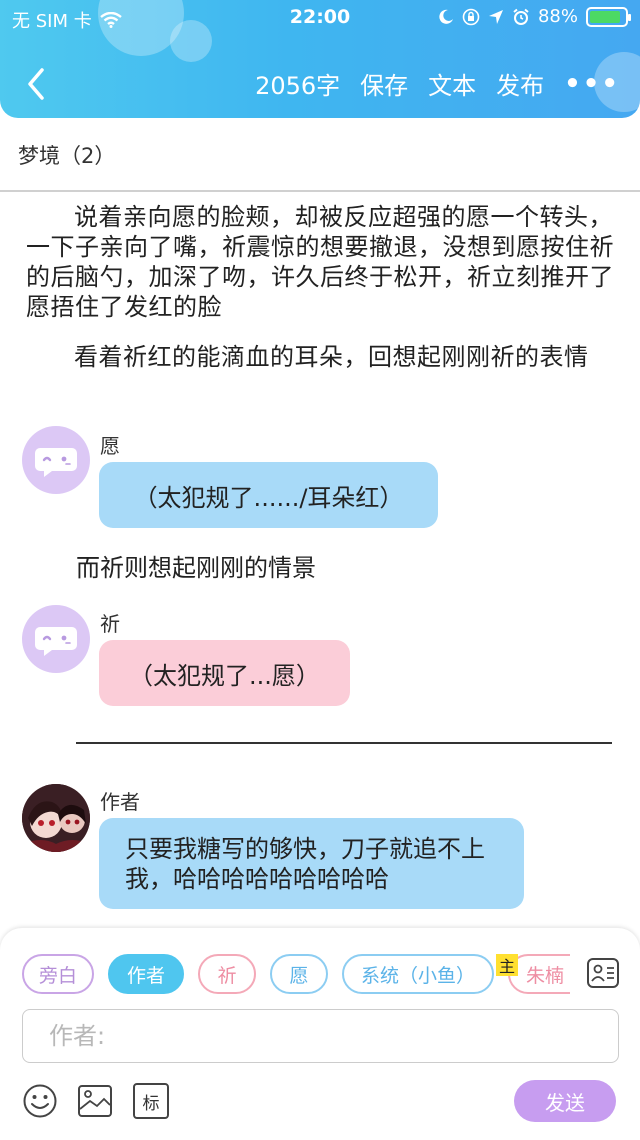 The height and width of the screenshot is (1140, 640). Describe the element at coordinates (40, 1101) in the screenshot. I see `emoji-icon` at that location.